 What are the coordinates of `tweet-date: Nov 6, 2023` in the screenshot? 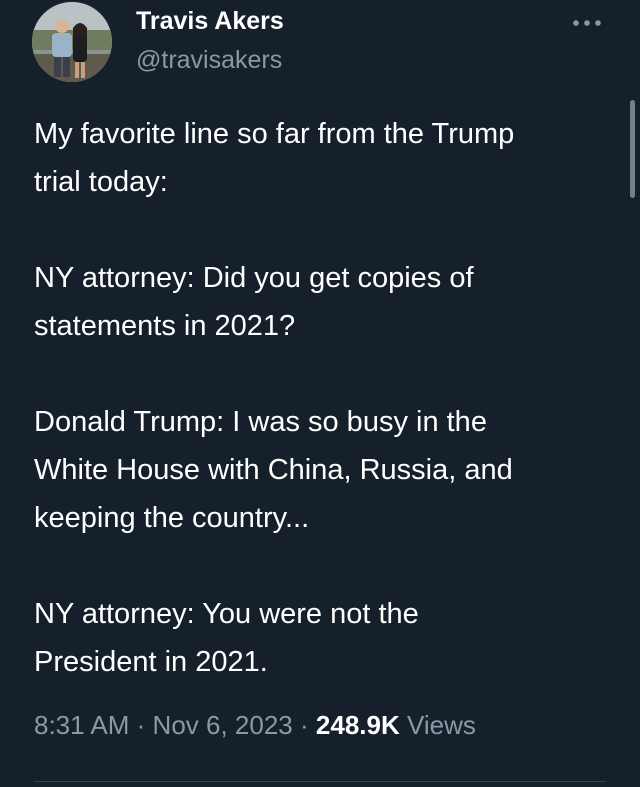 It's located at (223, 725).